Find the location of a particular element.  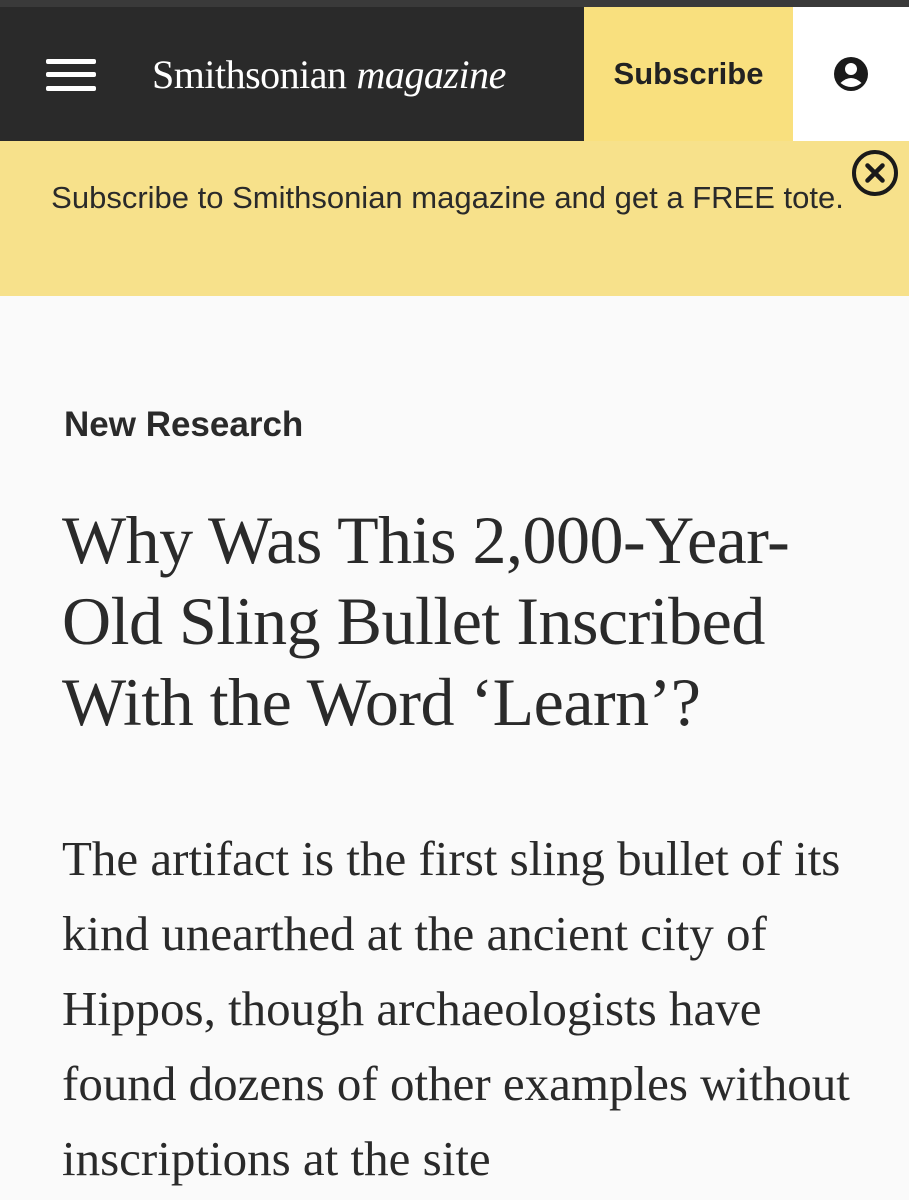

header-dark-section: Smithsonian magazine is located at coordinates (292, 74).